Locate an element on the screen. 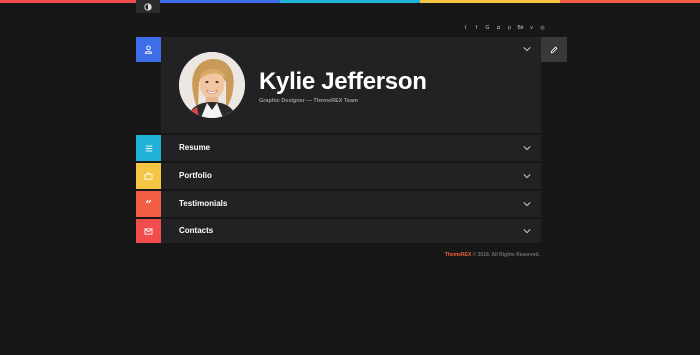 Image resolution: width=700 pixels, height=355 pixels. footer-brand-link: ThemeREX is located at coordinates (458, 255).